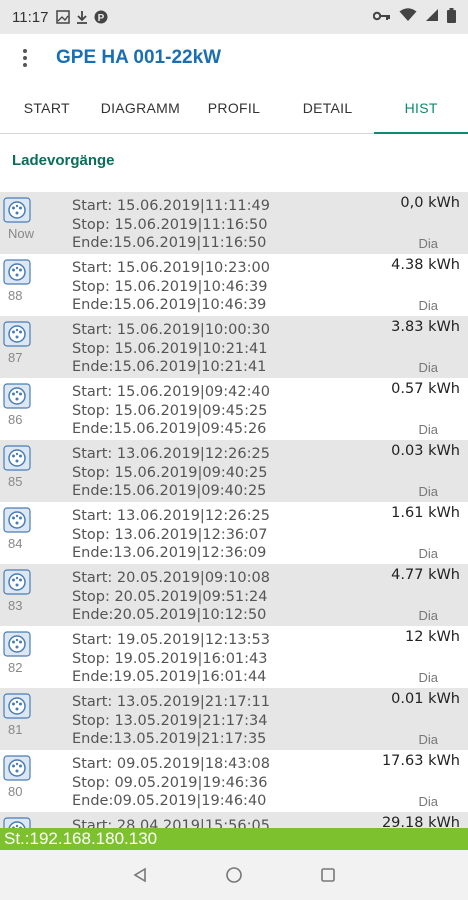 This screenshot has height=900, width=468. What do you see at coordinates (425, 265) in the screenshot?
I see `session-energy: 4.38 kWh` at bounding box center [425, 265].